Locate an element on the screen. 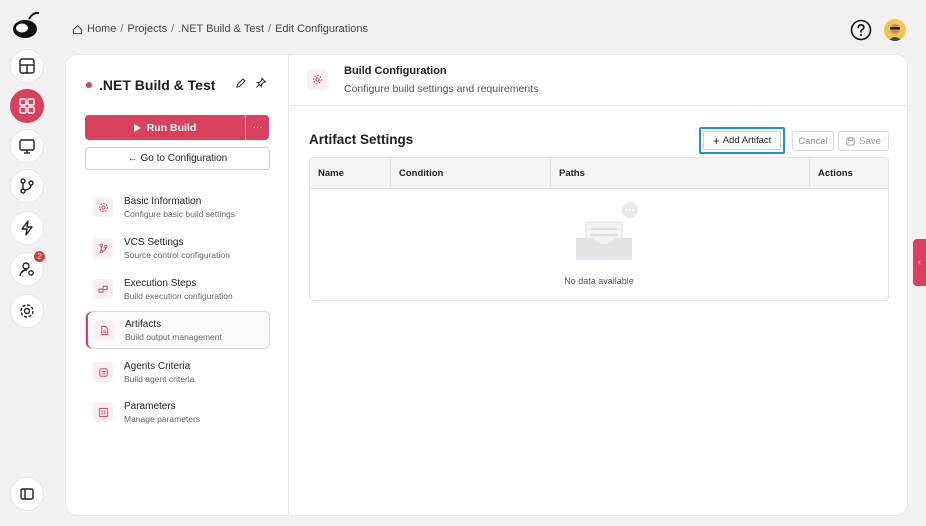 The height and width of the screenshot is (526, 926). steps-icon is located at coordinates (103, 289).